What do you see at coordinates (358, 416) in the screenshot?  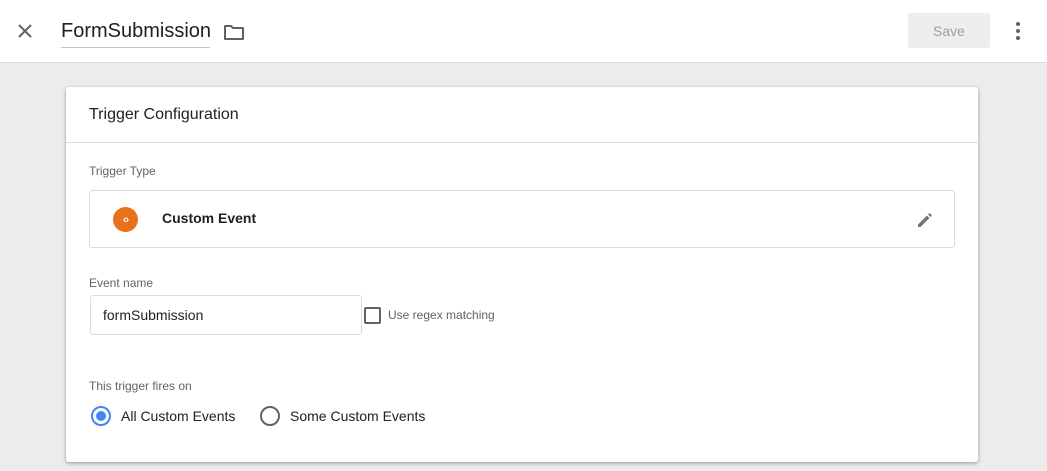 I see `radio-label: Some Custom Events` at bounding box center [358, 416].